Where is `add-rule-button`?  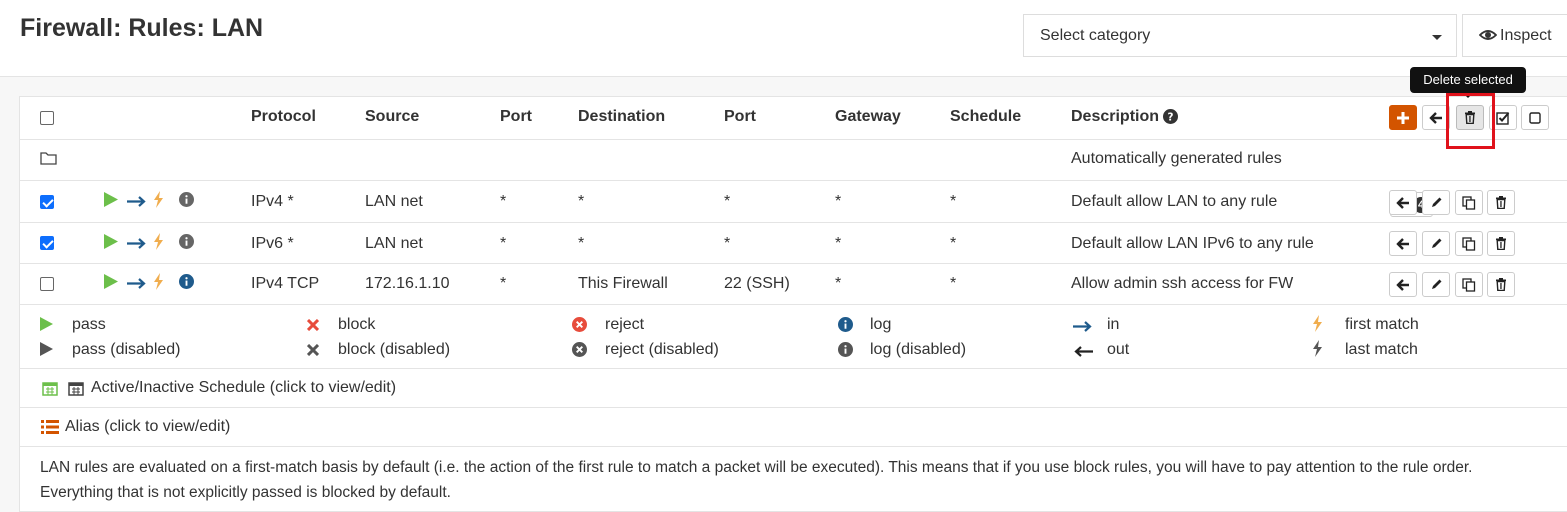 add-rule-button is located at coordinates (1403, 117).